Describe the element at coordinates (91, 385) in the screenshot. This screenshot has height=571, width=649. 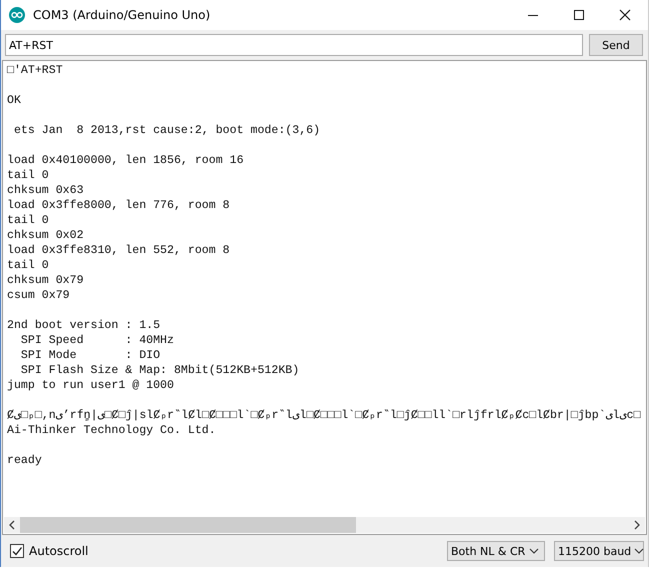
I see `serial-output-line: jump to run user1 @ 1000` at that location.